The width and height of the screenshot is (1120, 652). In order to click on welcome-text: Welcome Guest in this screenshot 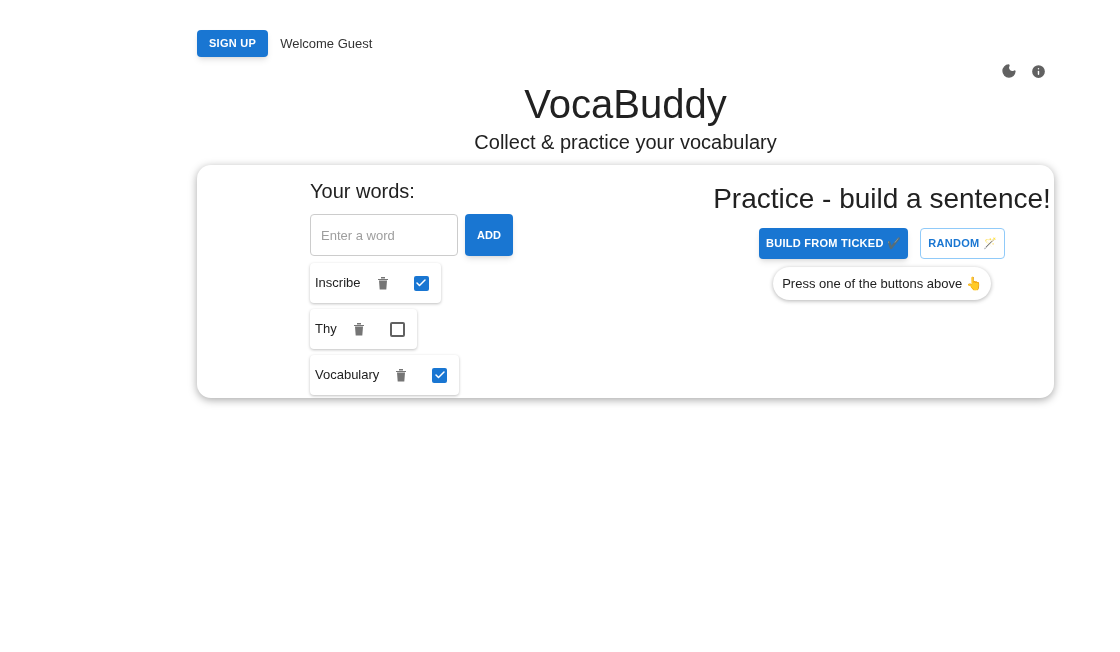, I will do `click(326, 43)`.